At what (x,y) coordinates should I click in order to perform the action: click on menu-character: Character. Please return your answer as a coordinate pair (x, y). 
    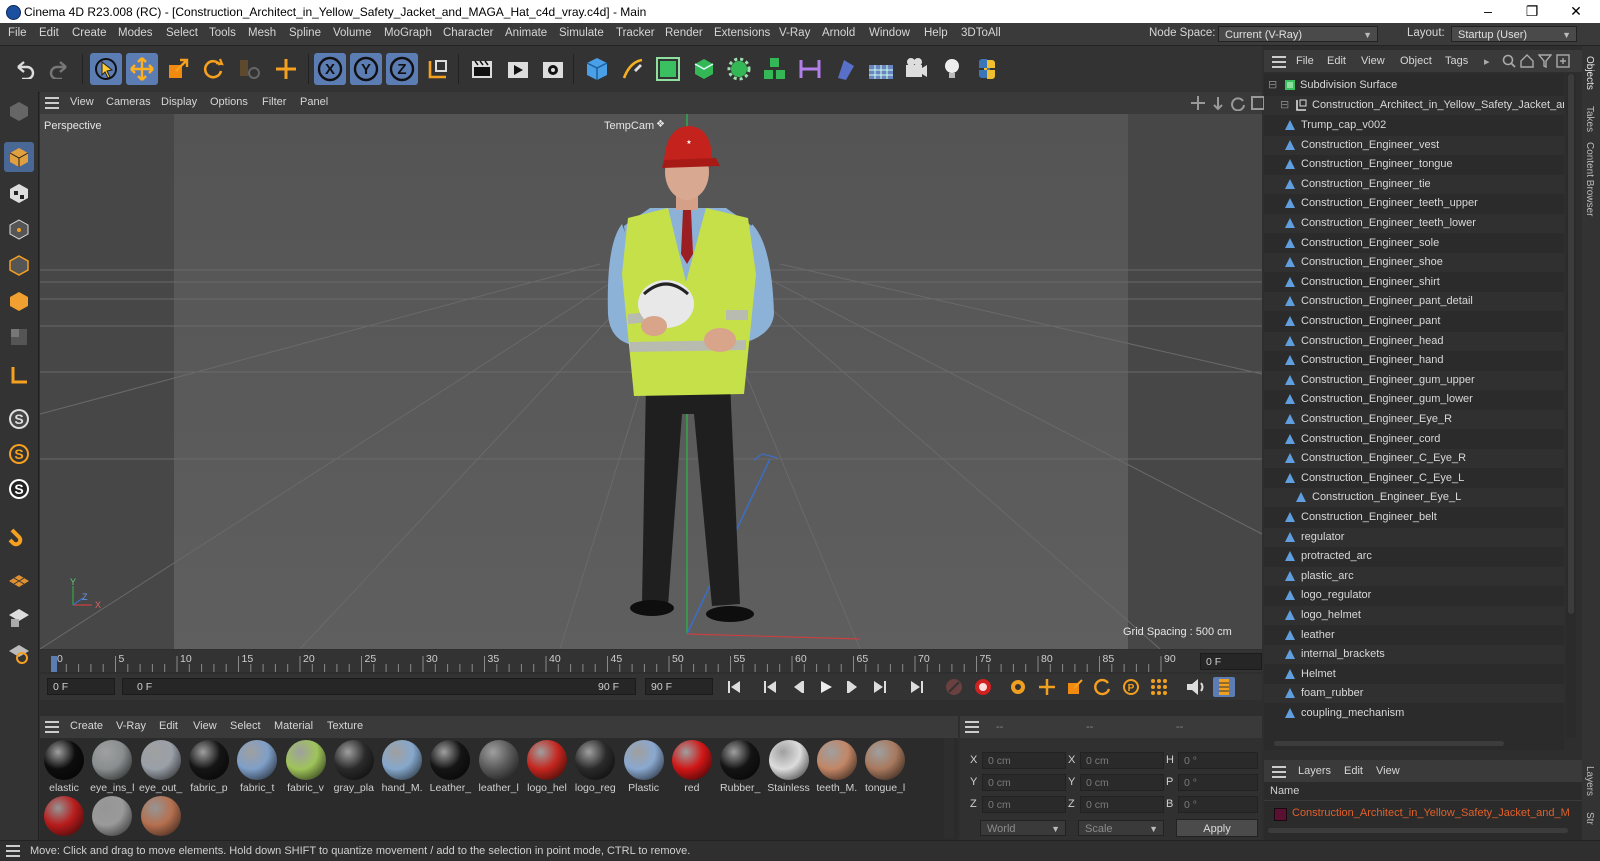
    Looking at the image, I should click on (468, 33).